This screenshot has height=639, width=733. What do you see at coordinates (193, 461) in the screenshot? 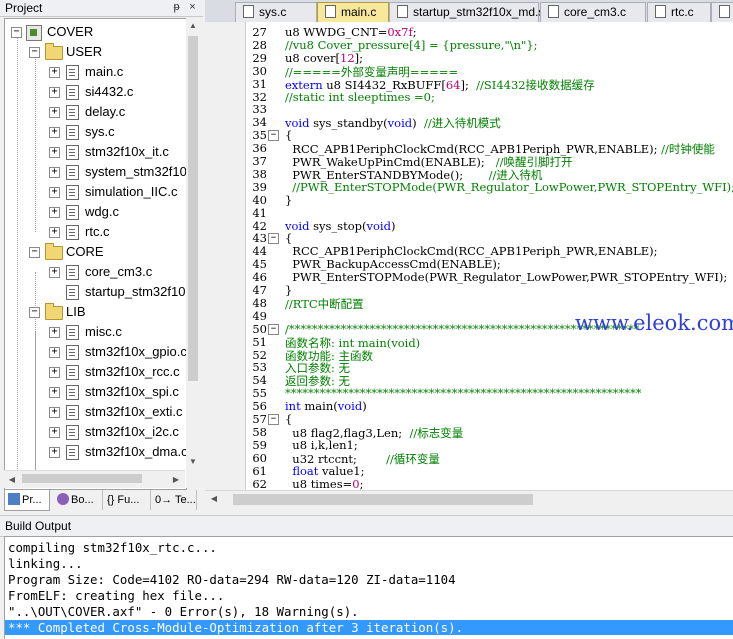
I see `scroll-down-arrow-icon: ▼` at bounding box center [193, 461].